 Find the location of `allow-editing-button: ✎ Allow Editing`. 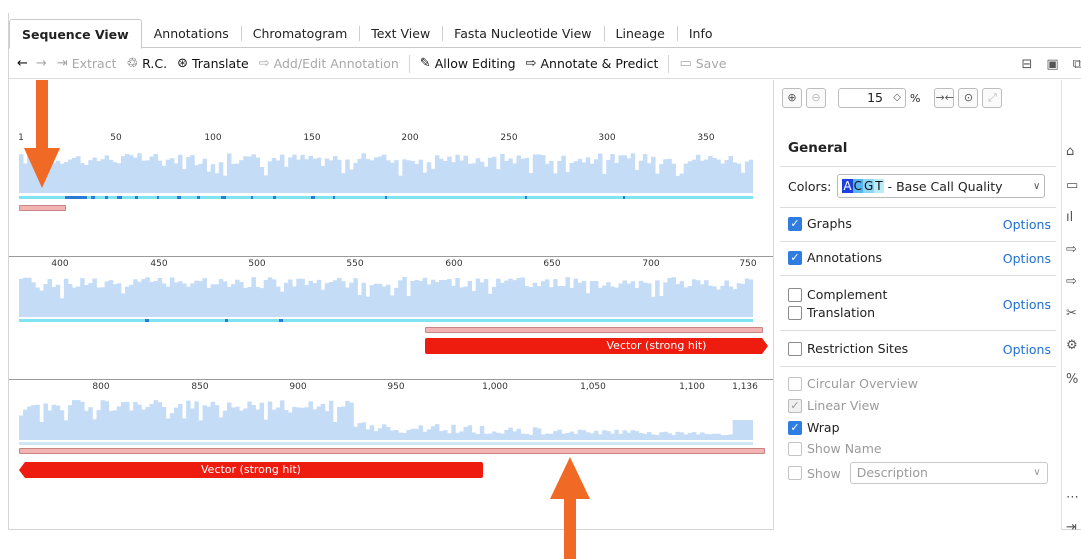

allow-editing-button: ✎ Allow Editing is located at coordinates (468, 63).